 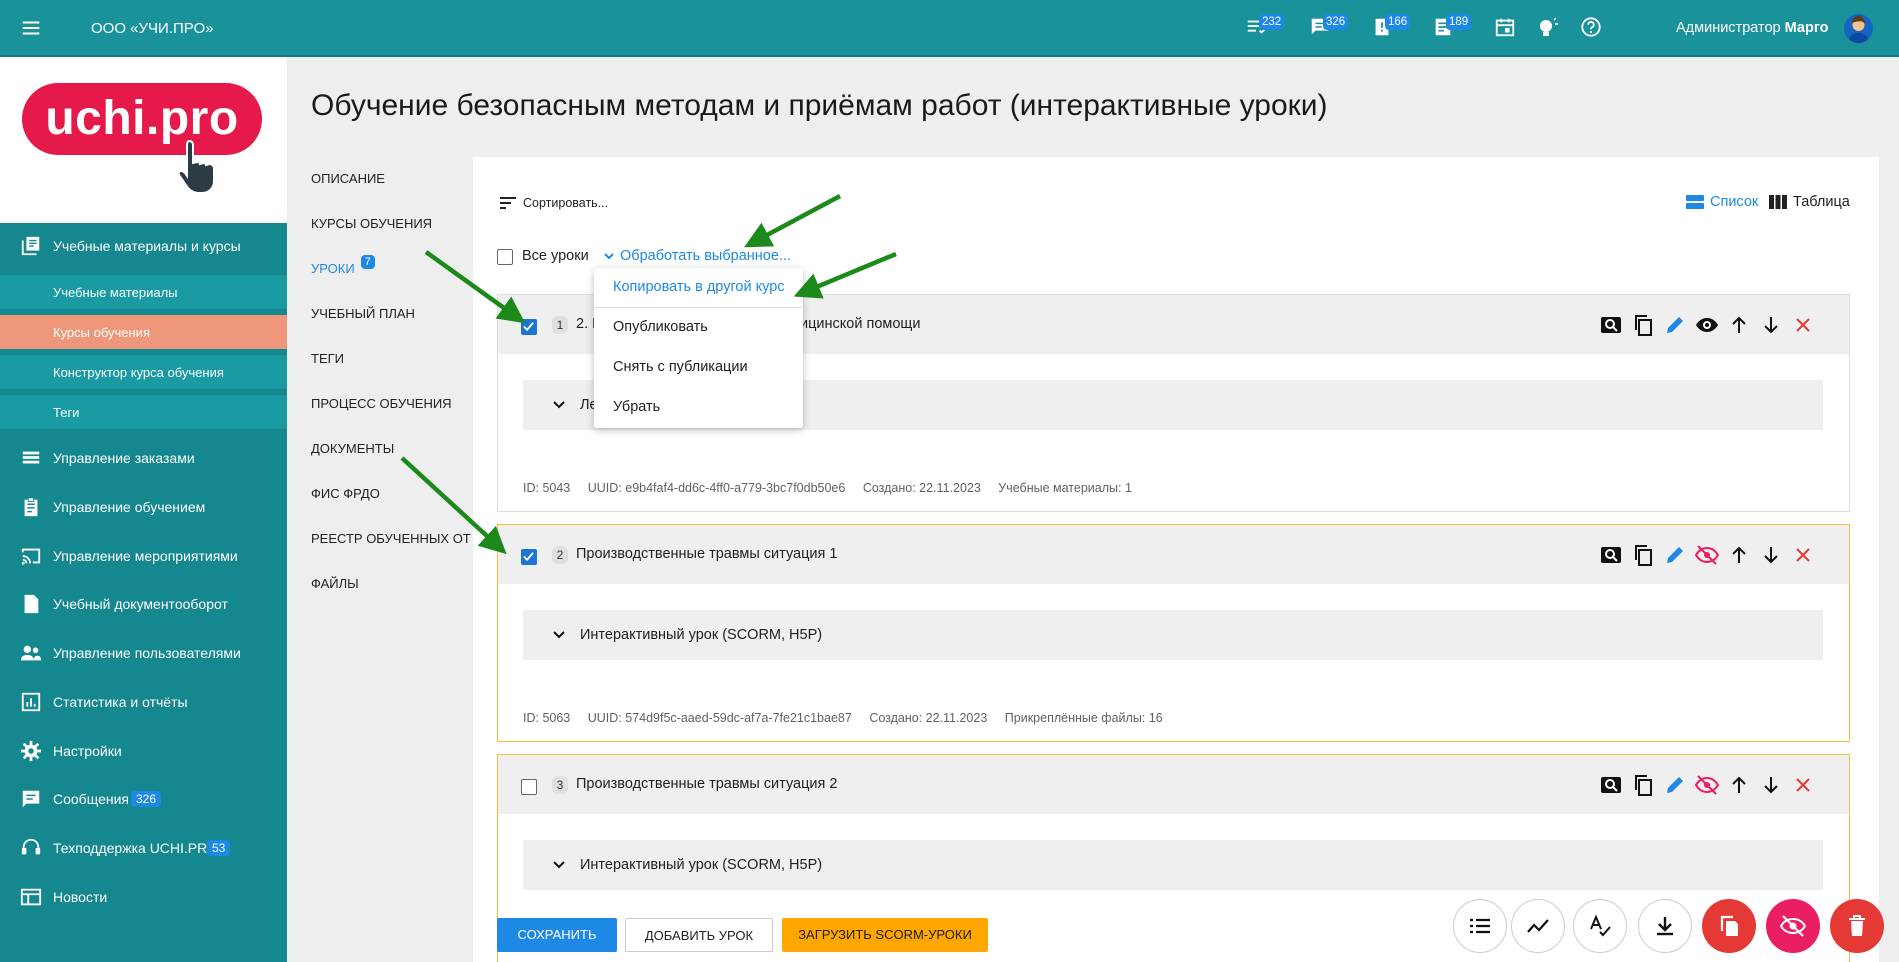 I want to click on annotation-arrows, so click(x=648, y=374).